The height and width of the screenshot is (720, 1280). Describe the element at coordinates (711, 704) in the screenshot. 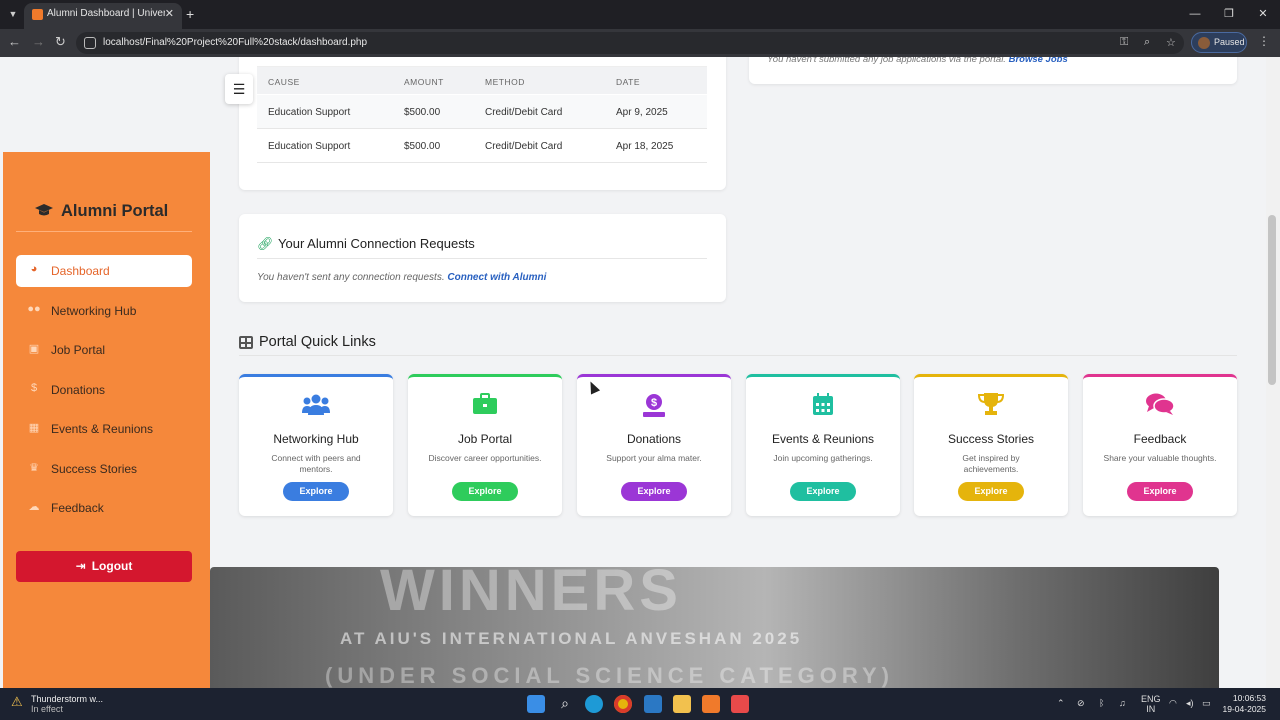

I see `xampp-icon` at that location.